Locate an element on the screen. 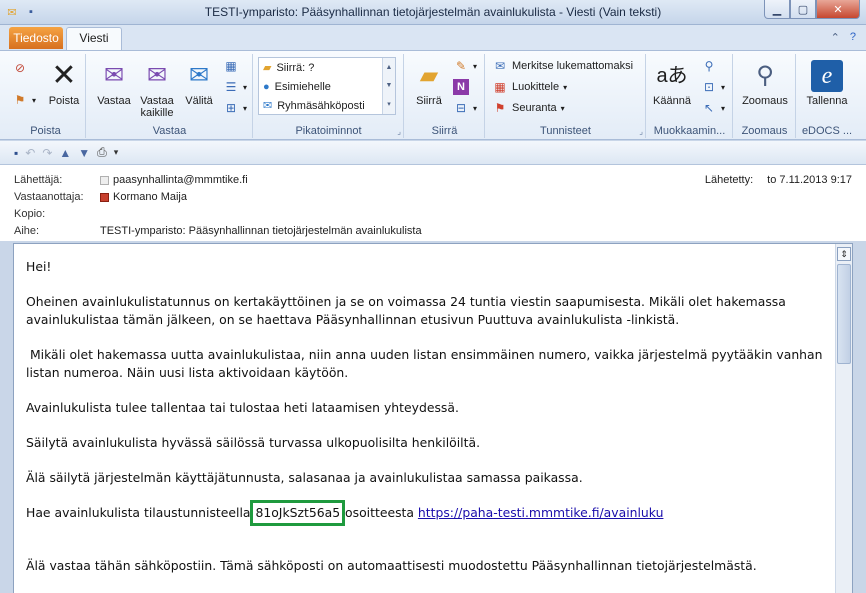 The image size is (866, 593). to-label: Vastaanottaja: is located at coordinates (49, 197).